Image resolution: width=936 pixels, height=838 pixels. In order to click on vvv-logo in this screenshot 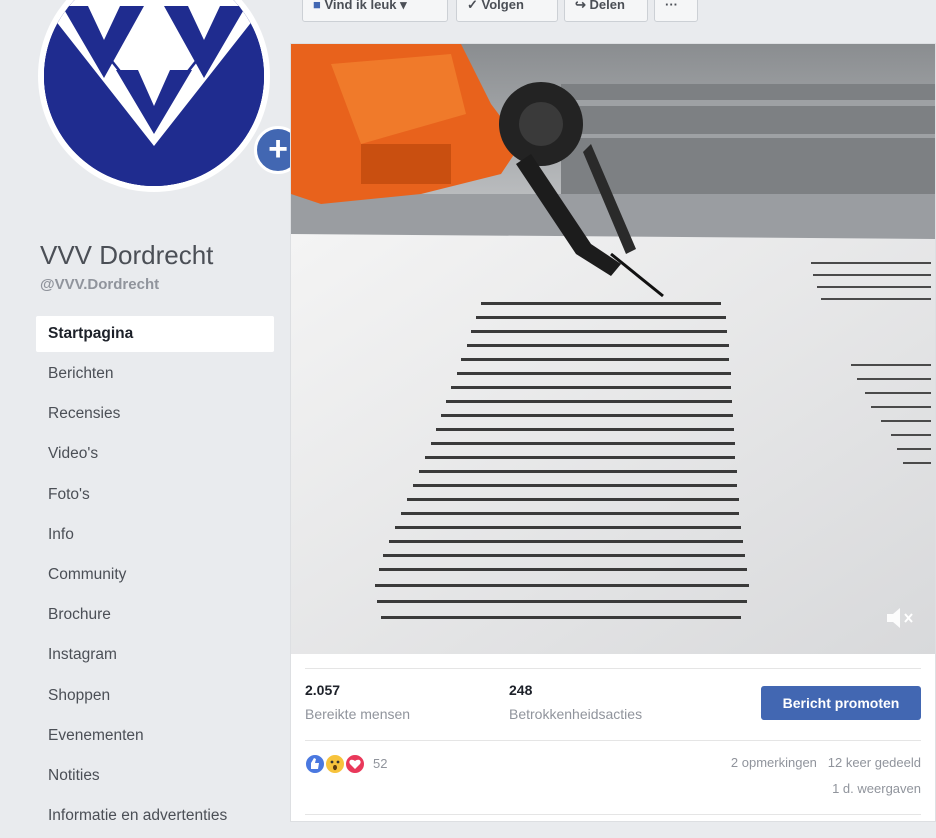, I will do `click(154, 93)`.